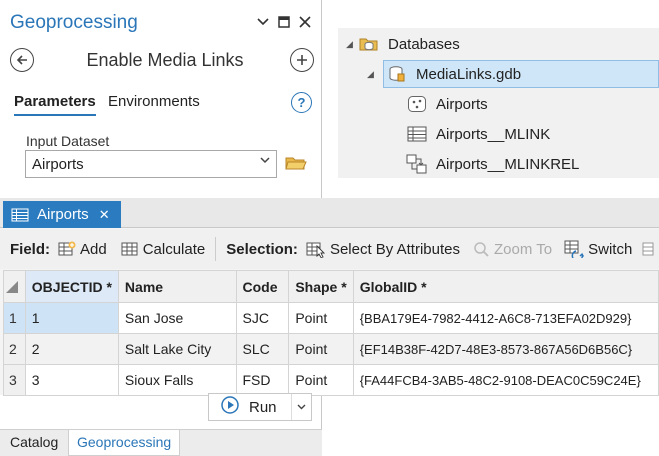 The width and height of the screenshot is (659, 456). Describe the element at coordinates (505, 318) in the screenshot. I see `cell-globalid: {BBA179E4-7982-4412-A6C8-713EFA02D929}` at that location.